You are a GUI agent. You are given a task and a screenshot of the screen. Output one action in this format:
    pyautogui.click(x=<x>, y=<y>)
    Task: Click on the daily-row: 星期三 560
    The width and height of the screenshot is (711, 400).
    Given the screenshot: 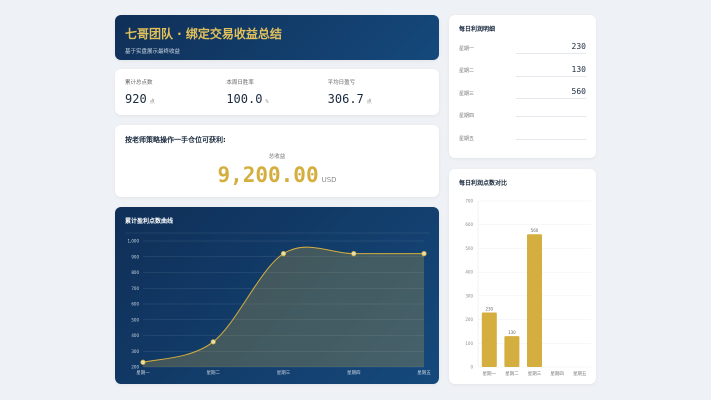 What is the action you would take?
    pyautogui.click(x=522, y=93)
    